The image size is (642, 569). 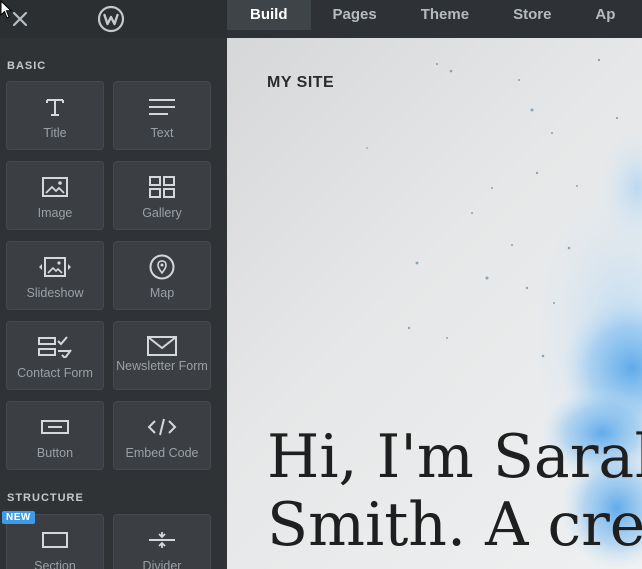 I want to click on element-gallery: Gallery, so click(x=162, y=195).